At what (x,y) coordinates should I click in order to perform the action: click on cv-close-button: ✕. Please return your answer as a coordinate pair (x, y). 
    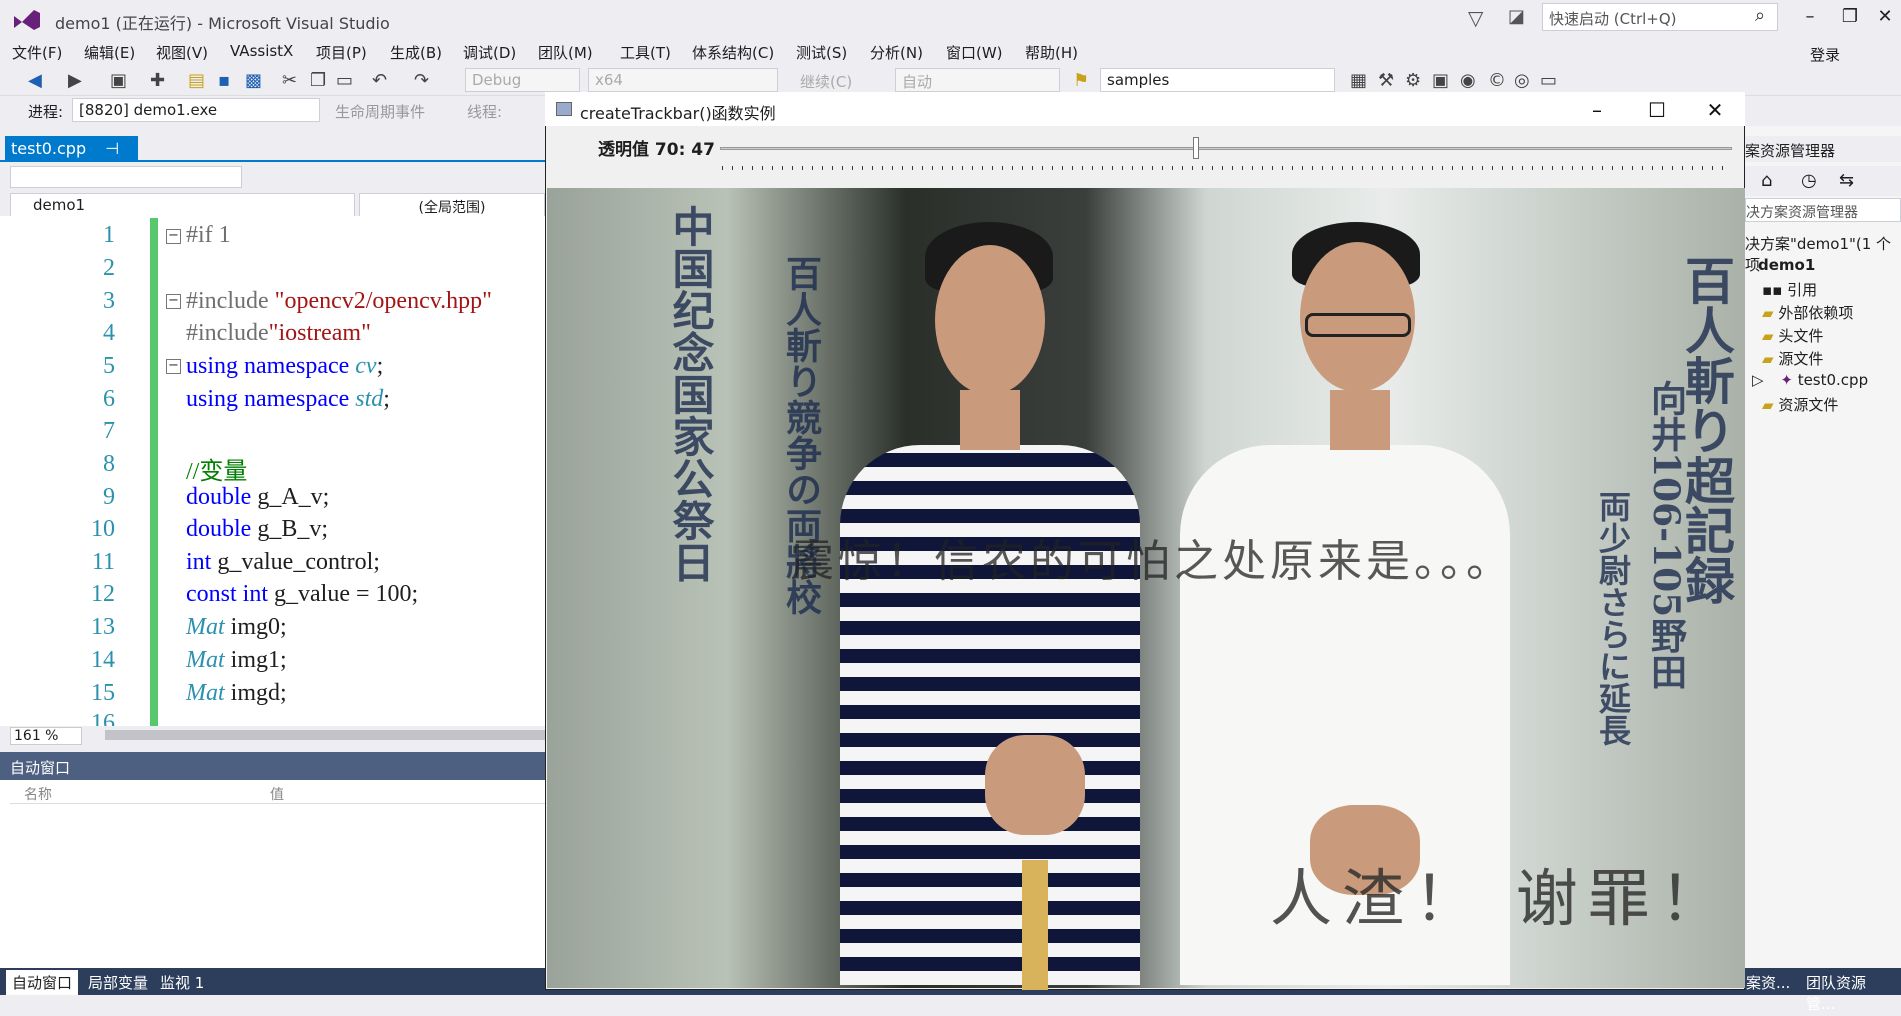
    Looking at the image, I should click on (1715, 110).